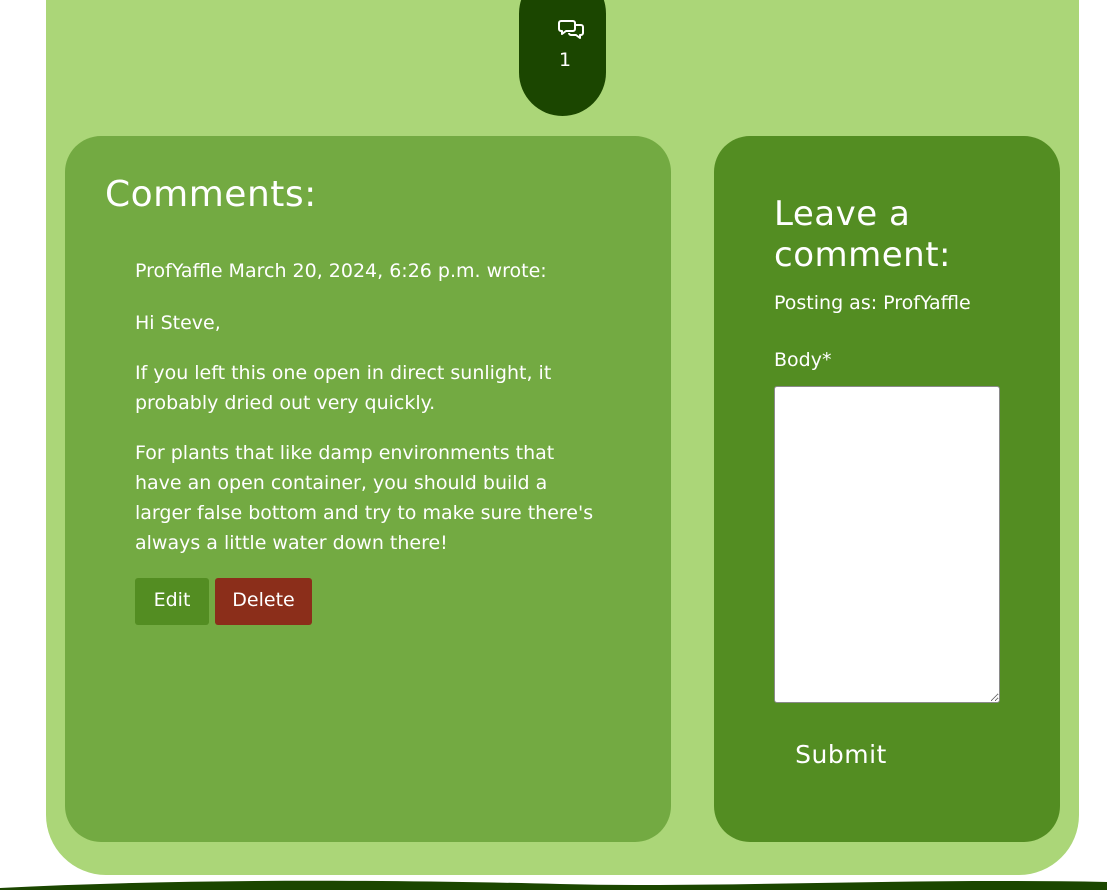  I want to click on comment-form-heading: Leave a comment:, so click(862, 234).